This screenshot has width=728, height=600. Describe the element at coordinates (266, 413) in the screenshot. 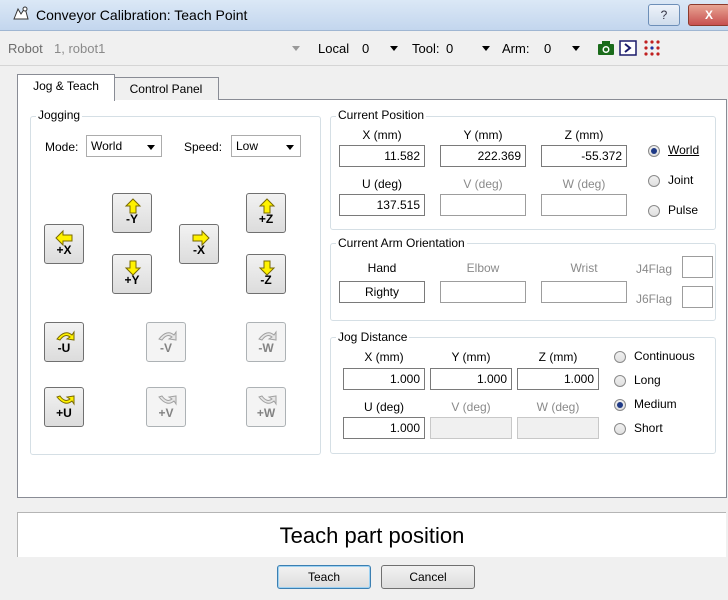

I see `jog-label: +W` at that location.